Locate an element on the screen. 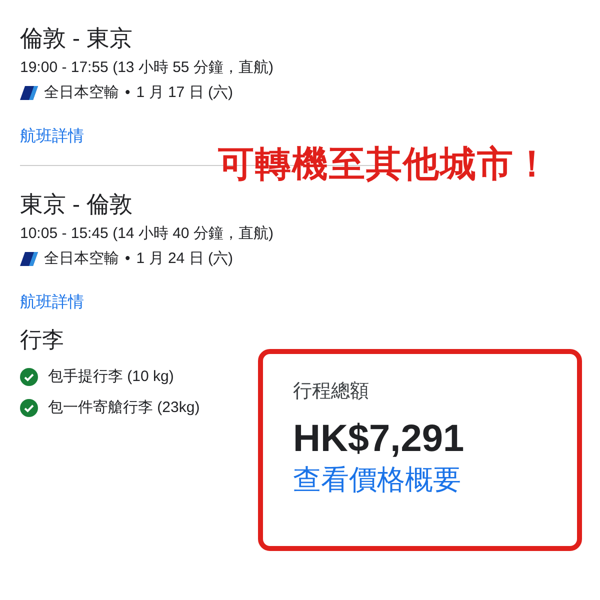 Image resolution: width=600 pixels, height=600 pixels. baggage-item: 包一件寄艙行李 (23kg) is located at coordinates (124, 407).